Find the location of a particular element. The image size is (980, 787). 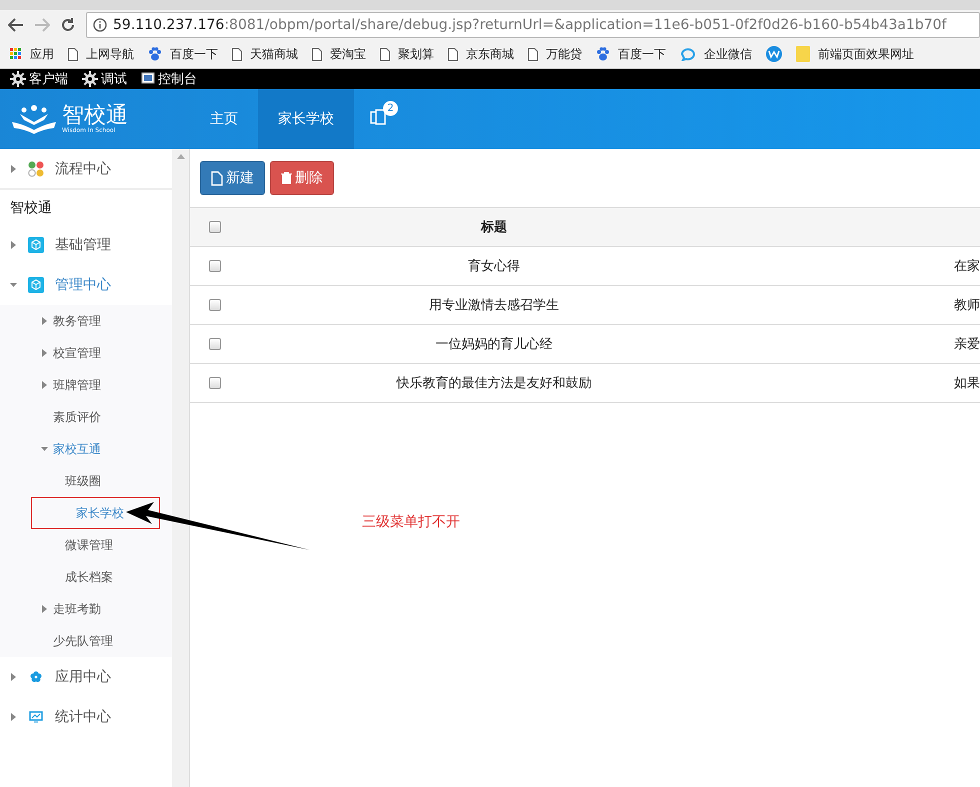

toolbar-link: 客户端 is located at coordinates (39, 79).